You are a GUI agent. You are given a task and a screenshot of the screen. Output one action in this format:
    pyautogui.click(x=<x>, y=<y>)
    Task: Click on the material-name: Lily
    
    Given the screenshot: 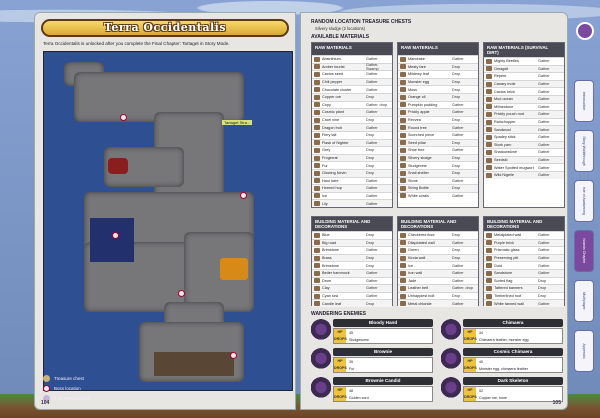 What is the action you would take?
    pyautogui.click(x=325, y=203)
    